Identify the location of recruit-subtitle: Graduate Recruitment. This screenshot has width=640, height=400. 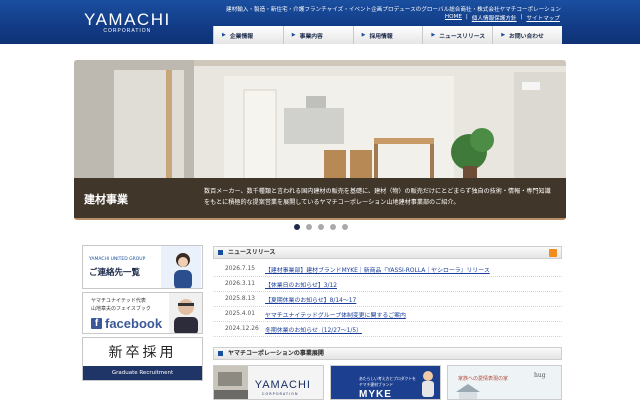
(142, 373).